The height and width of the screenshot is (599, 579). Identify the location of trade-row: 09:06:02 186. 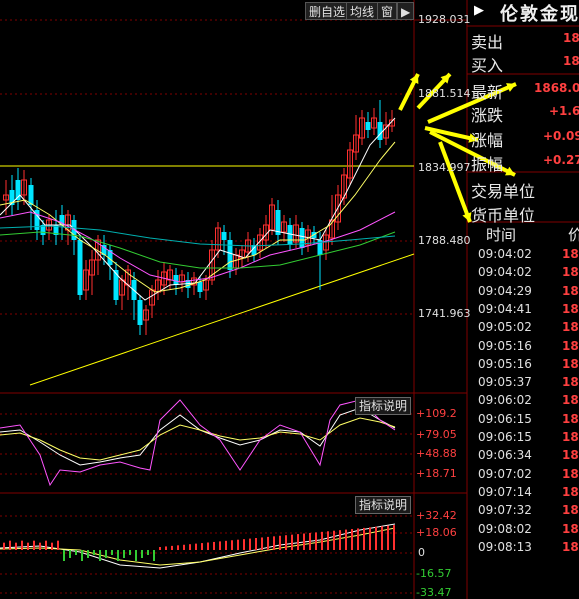
(528, 402).